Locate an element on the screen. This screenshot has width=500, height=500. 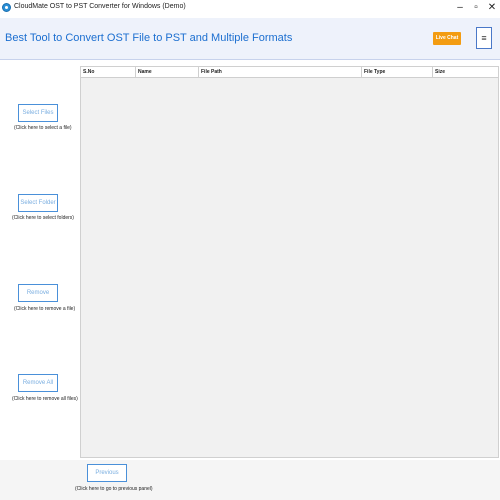
select-folder-caption: (Click here to select folders) is located at coordinates (43, 218).